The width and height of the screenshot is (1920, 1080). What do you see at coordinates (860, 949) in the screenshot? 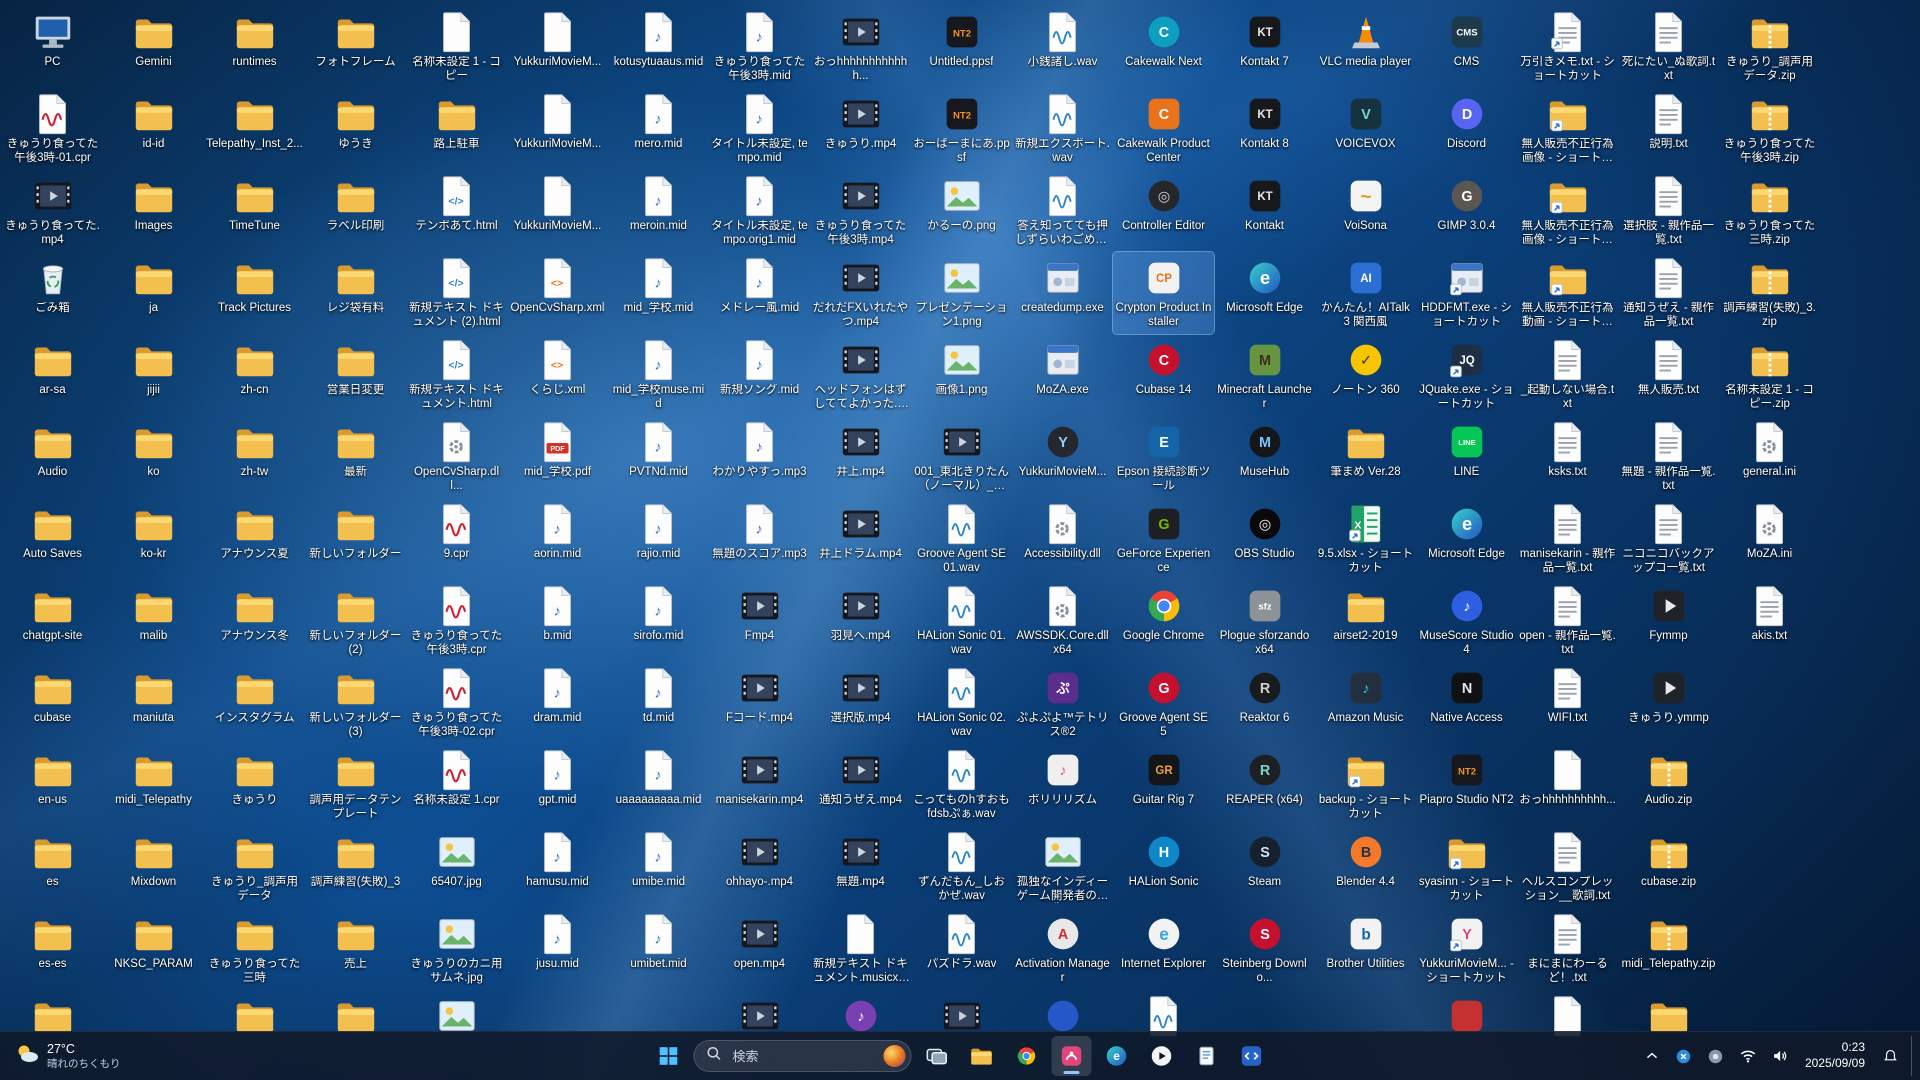
I see `desktop-icon: 新規テキスト ドキュメント.musicxml` at bounding box center [860, 949].